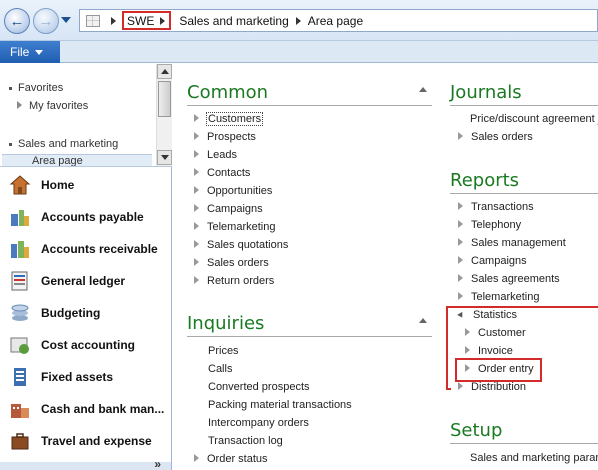 This screenshot has width=598, height=470. I want to click on setup-parameters-link: Sales and marketing param, so click(534, 458).